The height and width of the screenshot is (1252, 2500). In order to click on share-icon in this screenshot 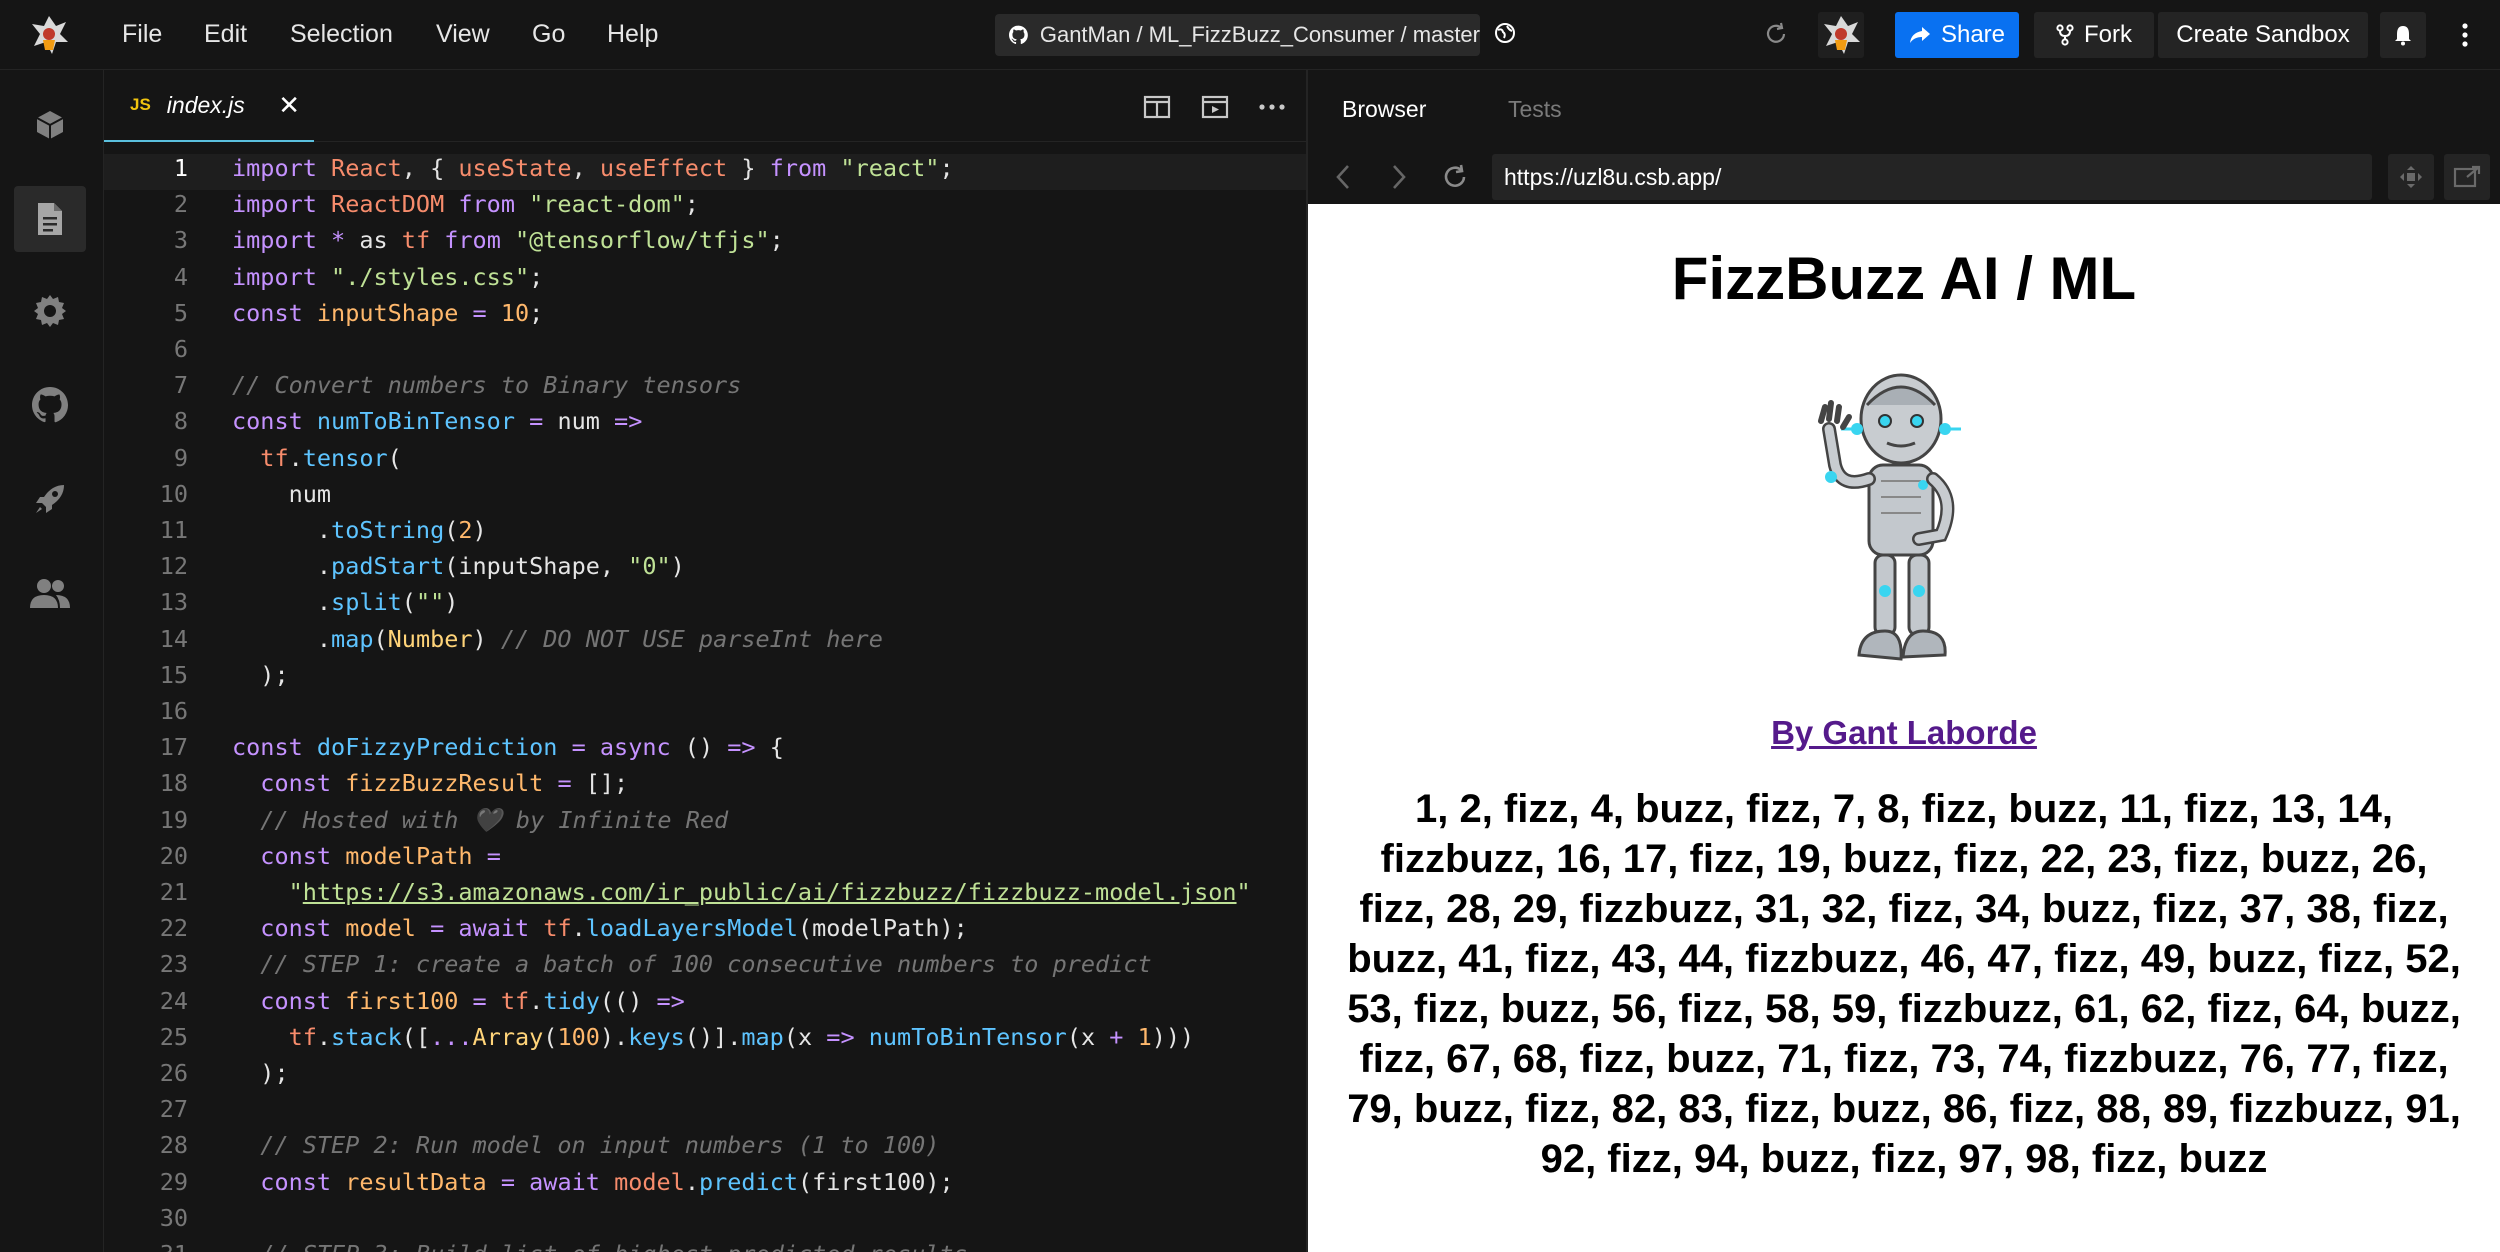, I will do `click(1919, 35)`.